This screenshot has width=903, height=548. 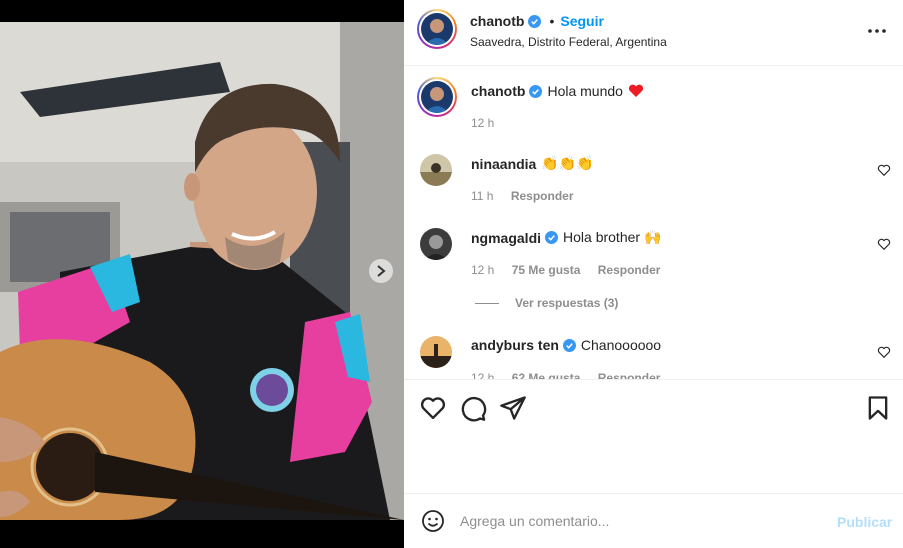 I want to click on caption-time: 12 h, so click(x=482, y=123).